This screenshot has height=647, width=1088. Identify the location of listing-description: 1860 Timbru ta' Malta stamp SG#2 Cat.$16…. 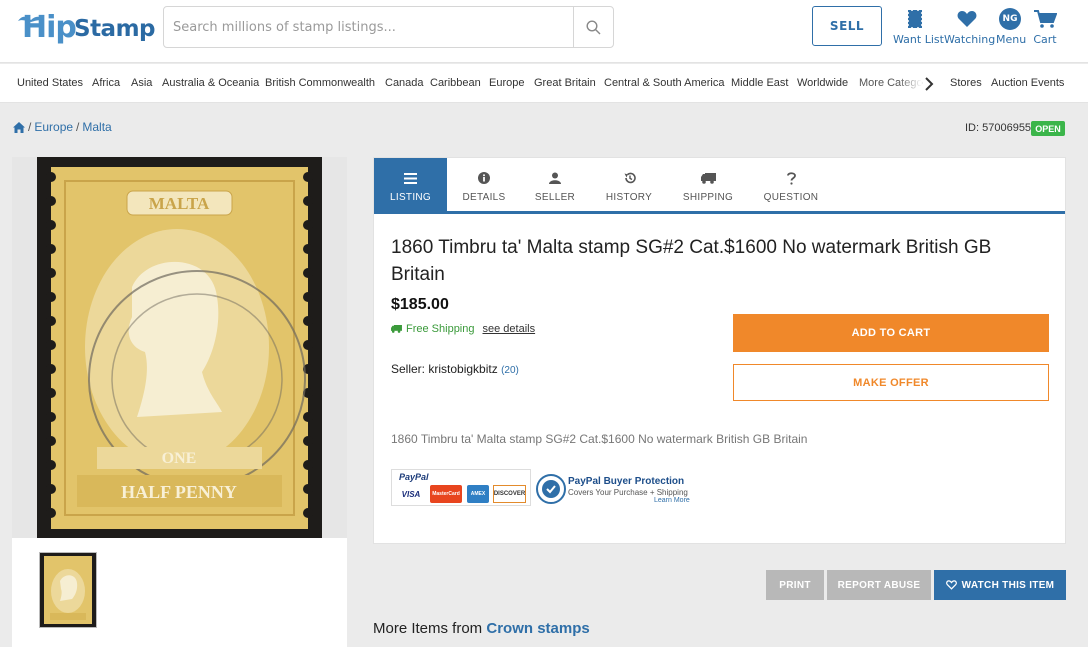
(599, 439).